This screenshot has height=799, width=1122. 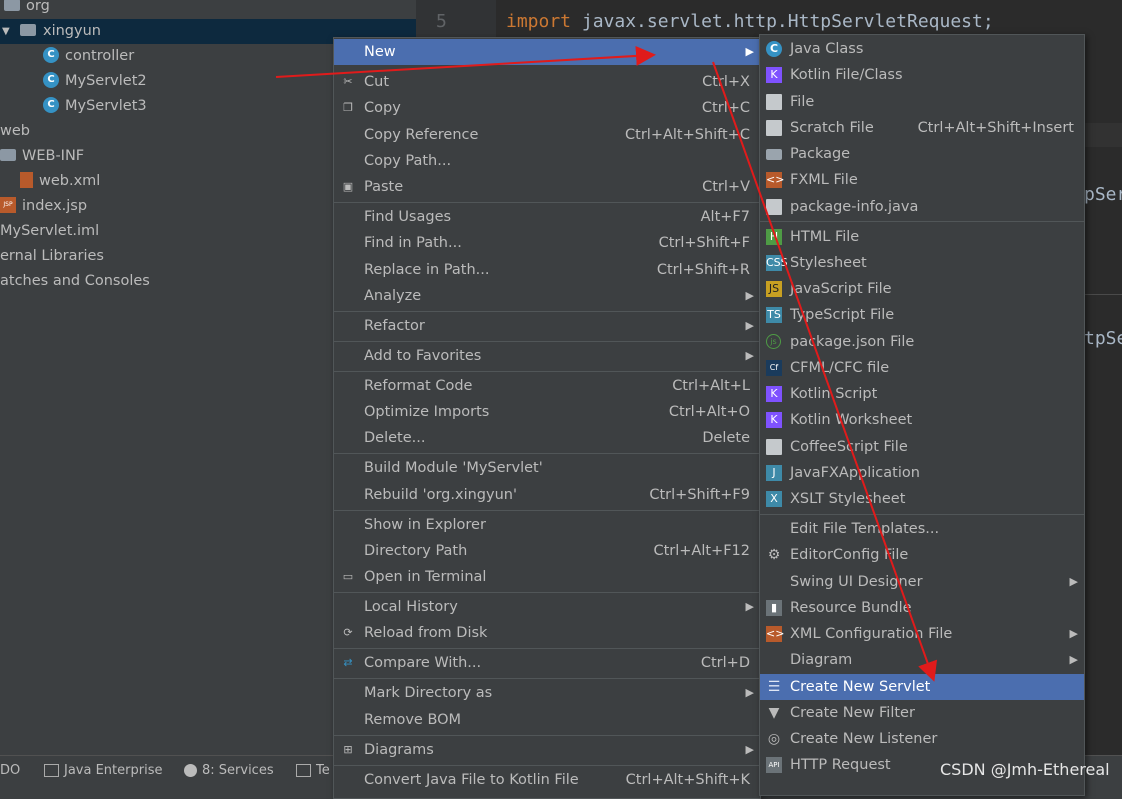 I want to click on watermark: CSDN @Jmh-Ethereal, so click(x=1025, y=769).